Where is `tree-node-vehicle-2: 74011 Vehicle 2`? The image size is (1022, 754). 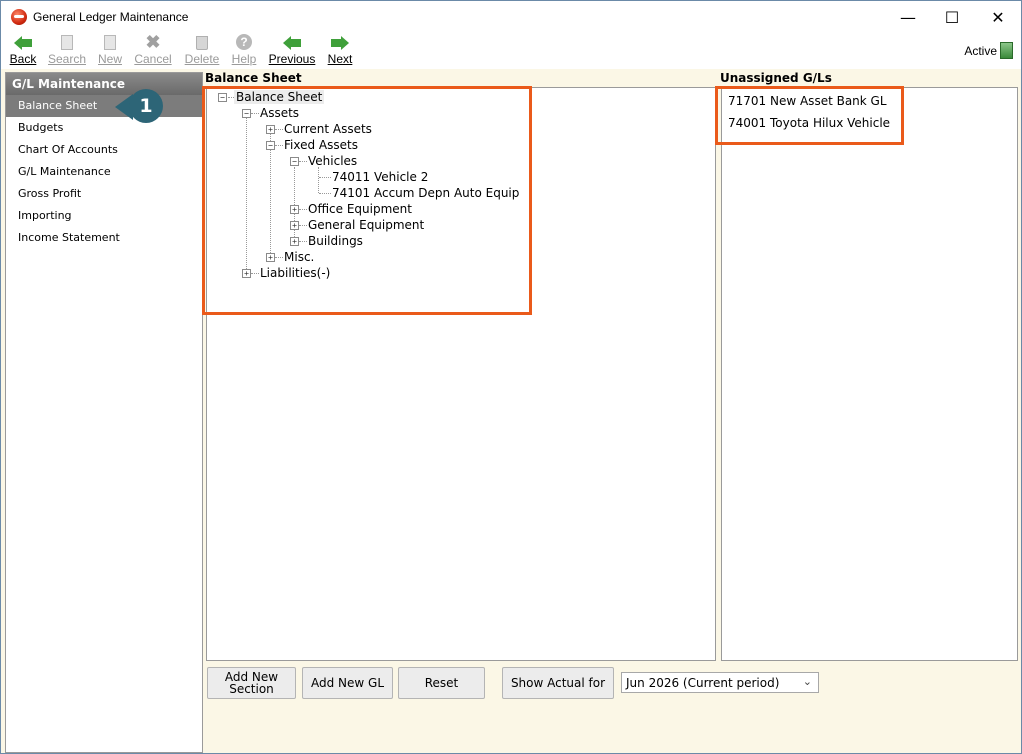
tree-node-vehicle-2: 74011 Vehicle 2 is located at coordinates (380, 178).